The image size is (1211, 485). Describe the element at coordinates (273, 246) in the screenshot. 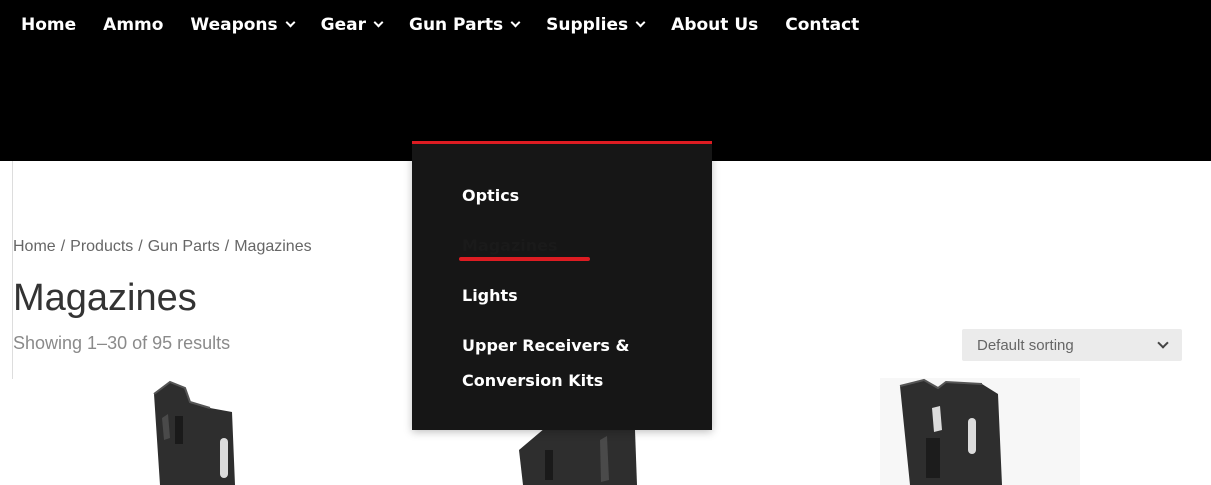

I see `breadcrumb-current: Magazines` at that location.